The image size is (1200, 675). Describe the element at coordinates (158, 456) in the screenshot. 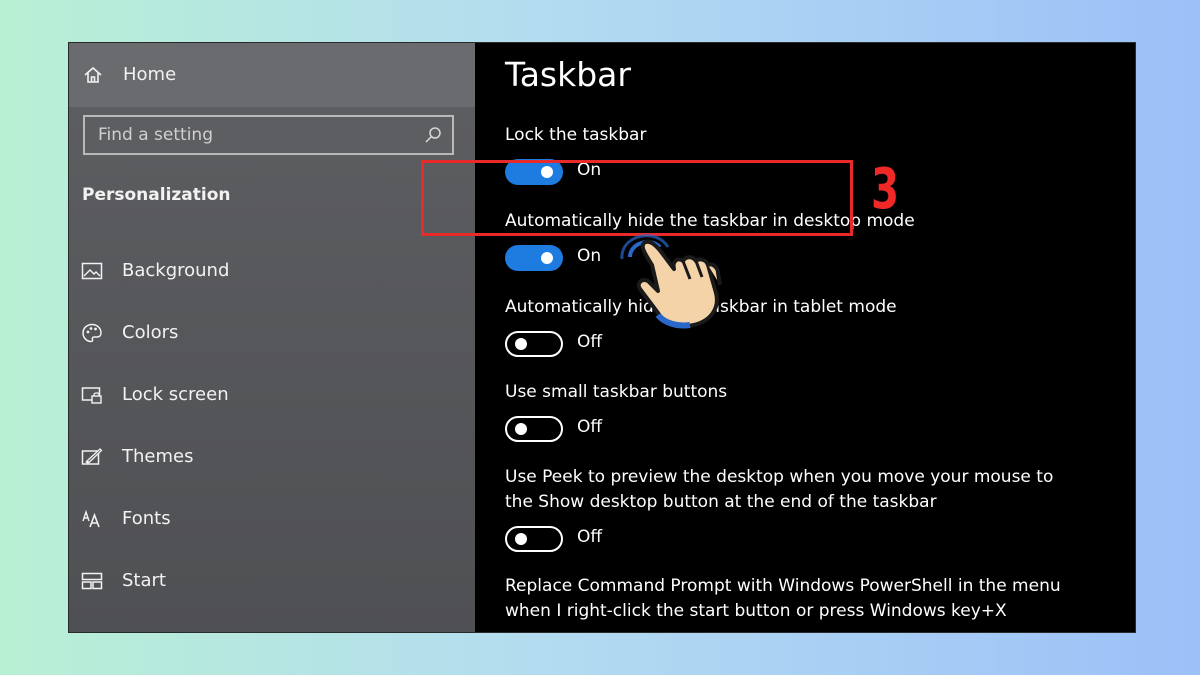

I see `sidebar-item-label: Themes` at that location.